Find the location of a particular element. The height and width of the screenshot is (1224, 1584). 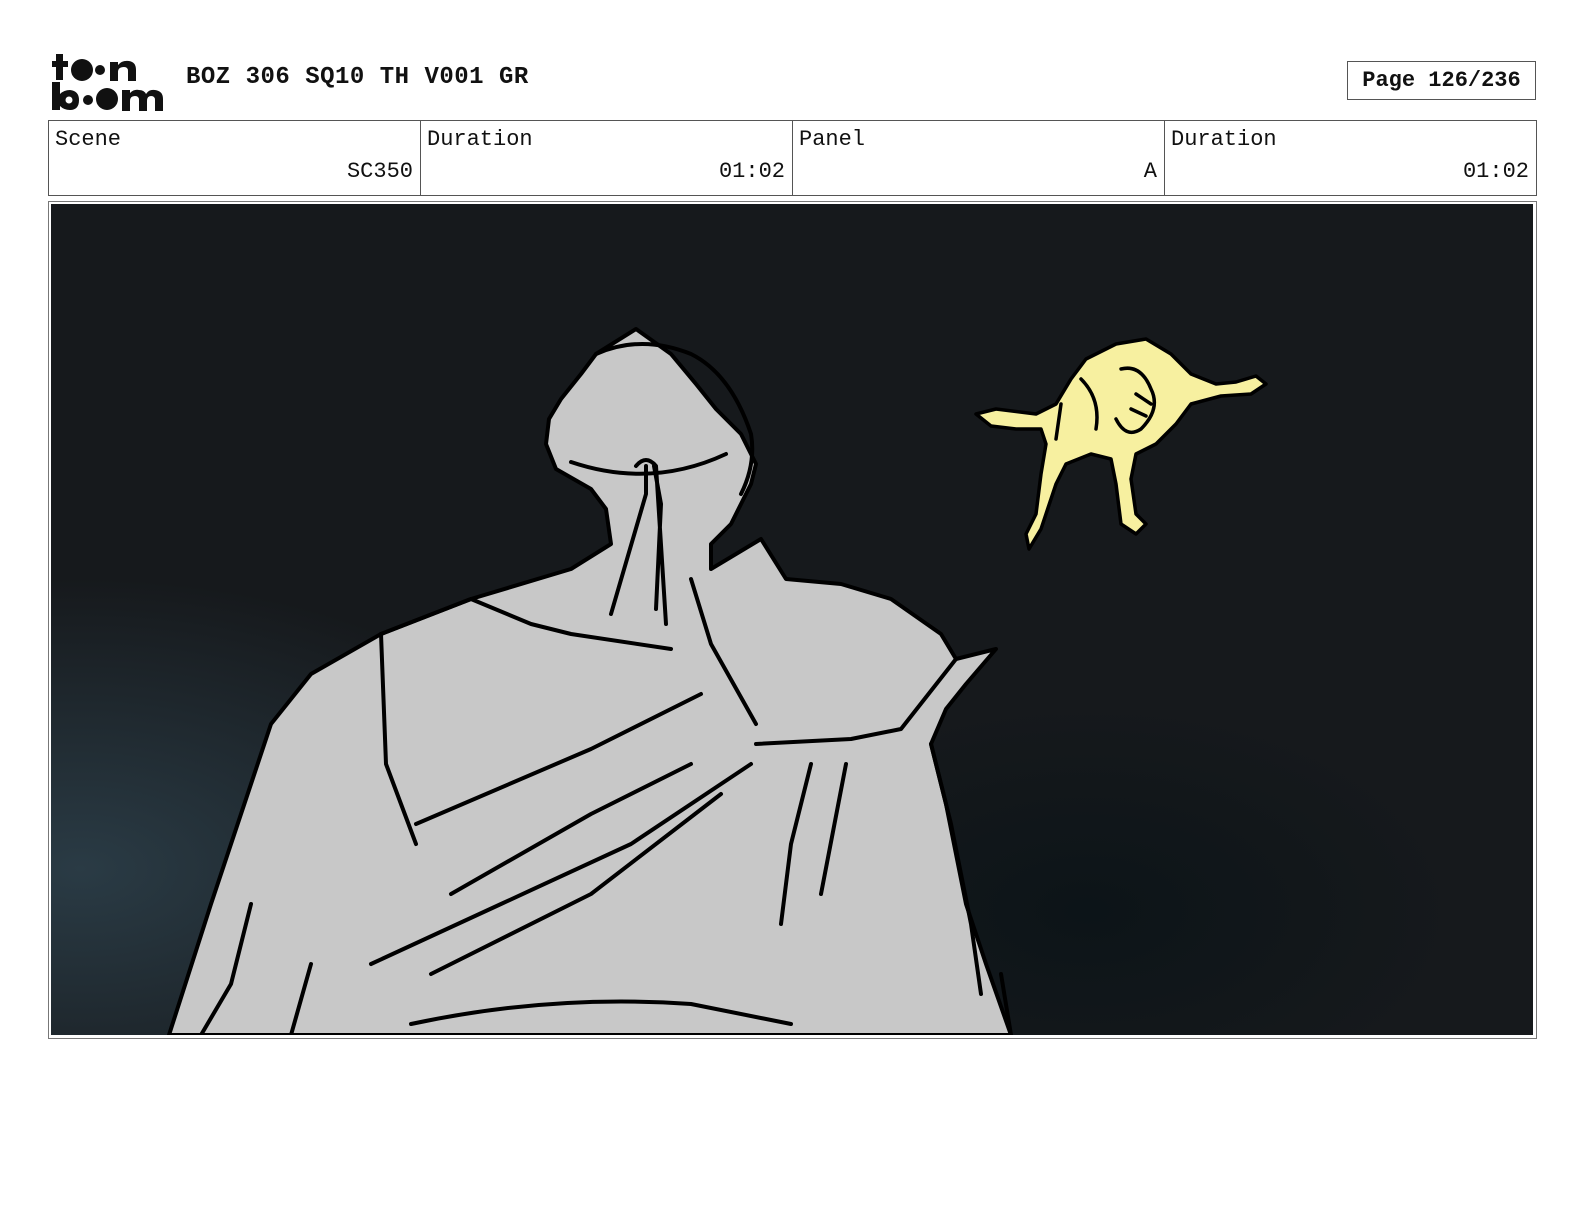

panel-duration-value: 01:02 is located at coordinates (1495, 171).